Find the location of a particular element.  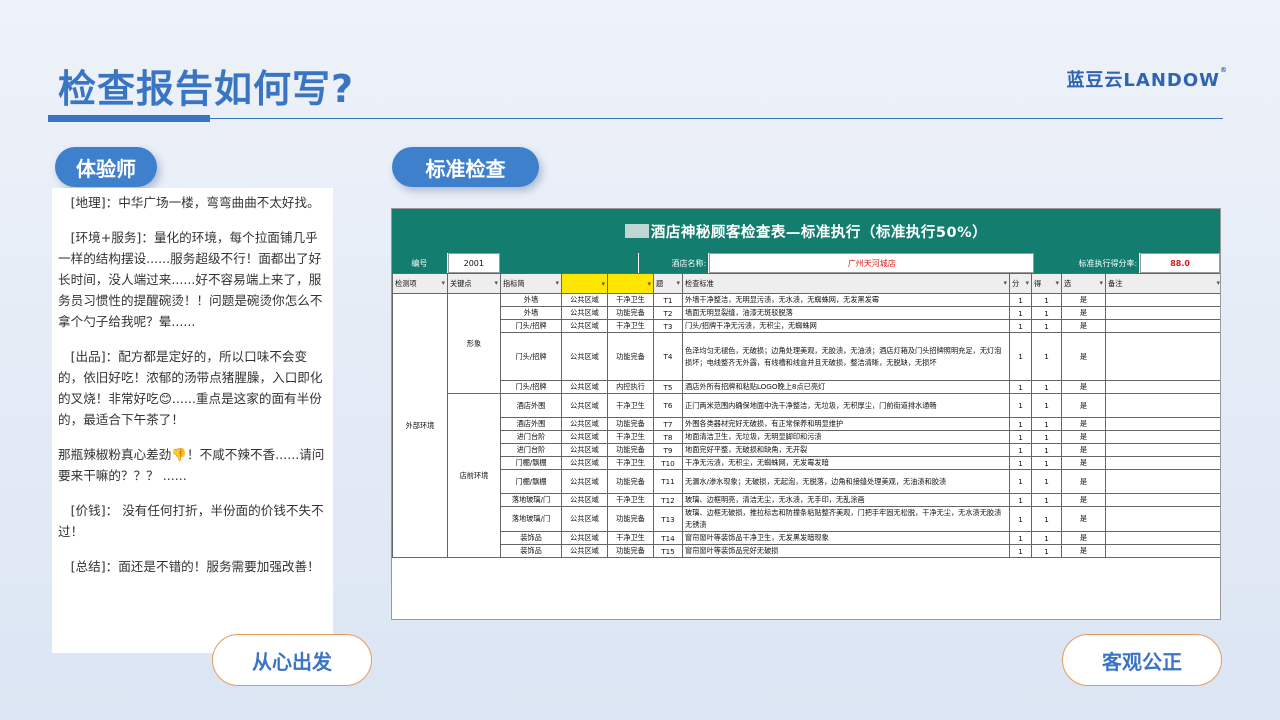

table-row: 门棚/飘棚 公共区域 干净卫生 T10 干净无污渍，无积尘，无蜘蛛网，无发霉发暗 1 1 是 is located at coordinates (806, 463).